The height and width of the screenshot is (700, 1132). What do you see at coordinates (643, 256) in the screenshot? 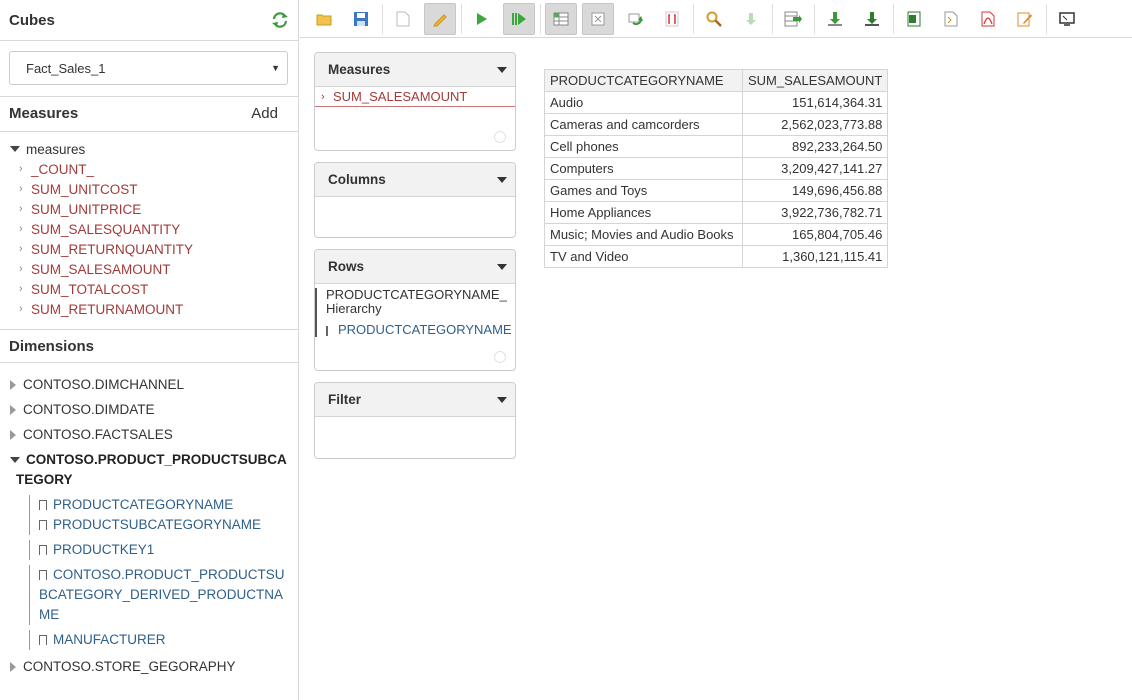
I see `category-cell: TV and Video` at bounding box center [643, 256].